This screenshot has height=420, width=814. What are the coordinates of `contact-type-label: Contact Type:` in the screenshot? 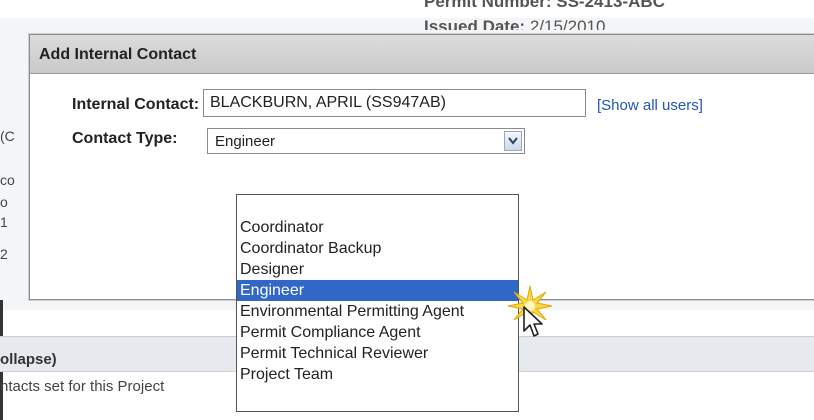 It's located at (125, 138).